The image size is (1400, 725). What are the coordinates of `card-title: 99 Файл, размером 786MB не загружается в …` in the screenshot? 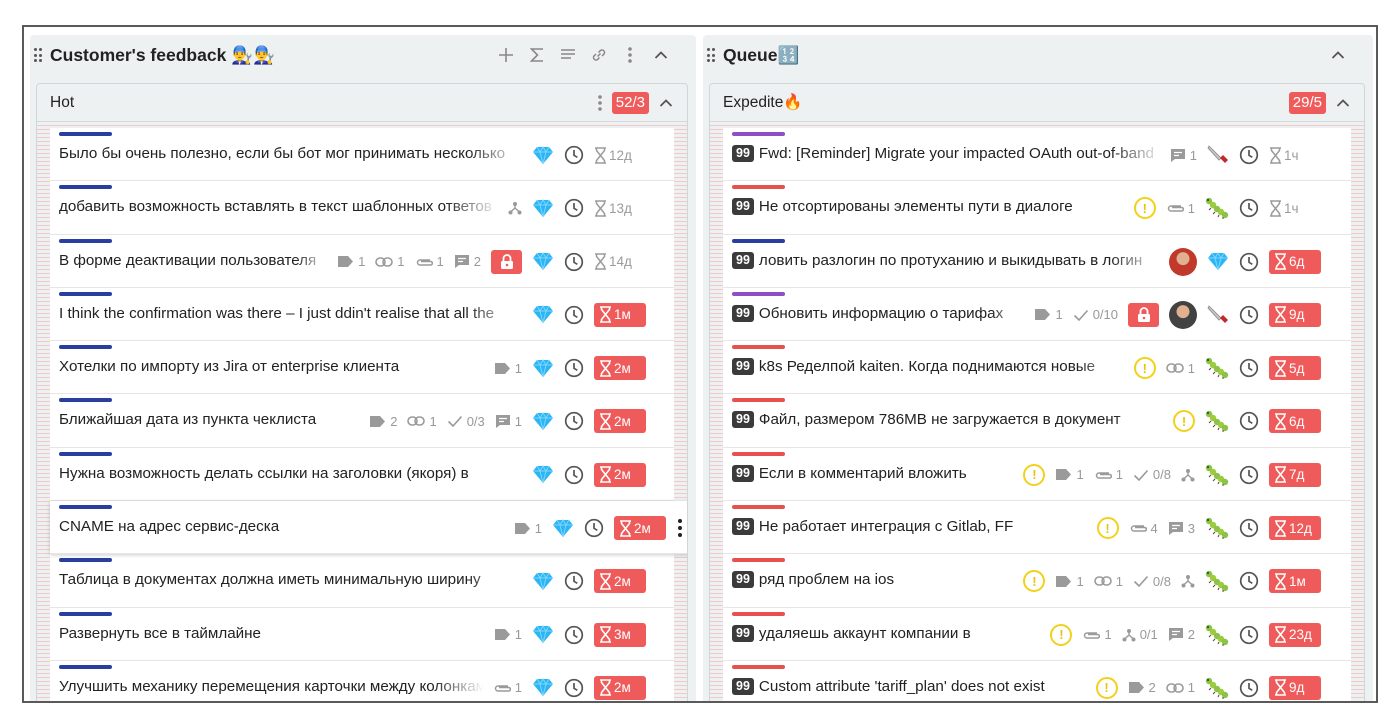 It's located at (949, 420).